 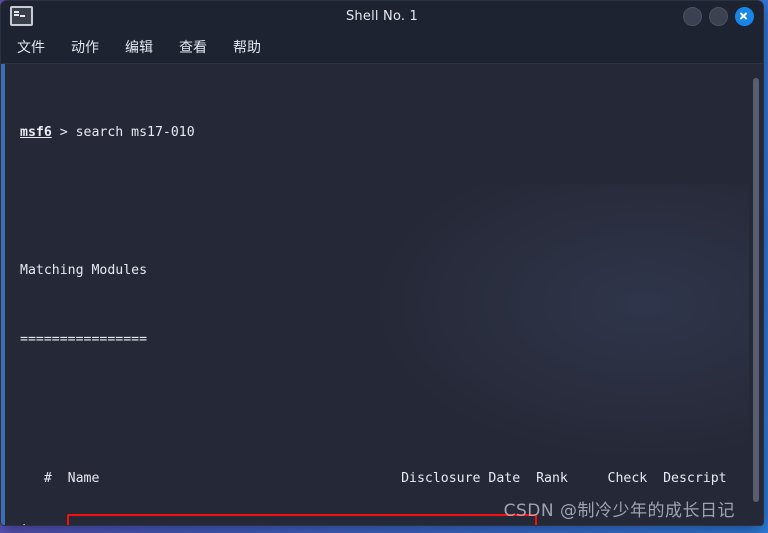 I want to click on line-matching-modules-heading: Matching Modules, so click(x=377, y=270).